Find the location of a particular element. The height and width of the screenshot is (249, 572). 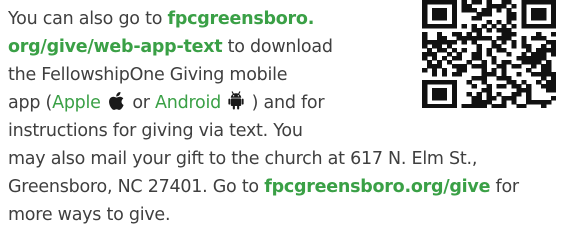

web-app-link-part1: fpcgreensboro. is located at coordinates (240, 19).